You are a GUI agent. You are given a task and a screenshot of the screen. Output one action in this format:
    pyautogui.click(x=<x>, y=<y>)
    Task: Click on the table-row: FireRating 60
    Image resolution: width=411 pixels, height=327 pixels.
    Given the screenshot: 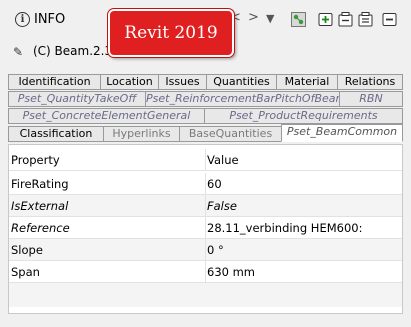 What is the action you would take?
    pyautogui.click(x=205, y=184)
    